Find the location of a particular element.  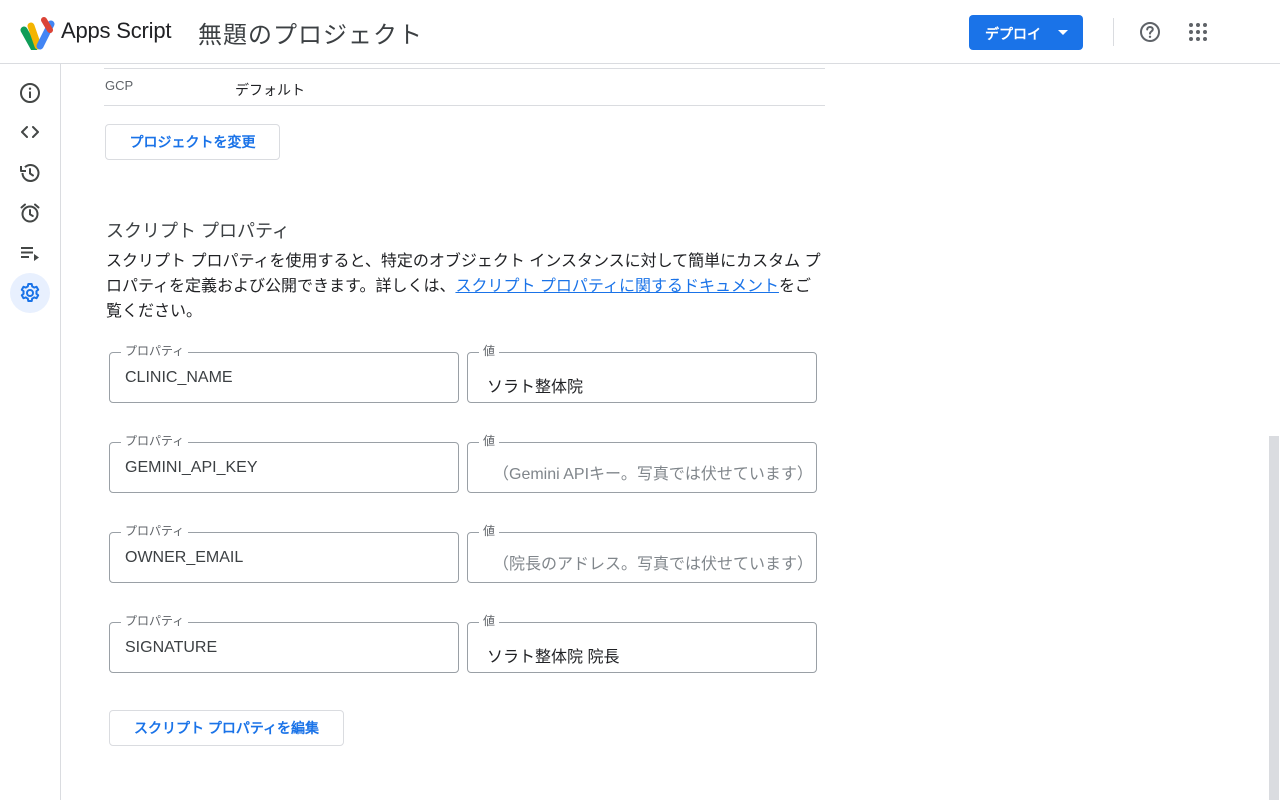

property-value: （Gemini APIキー。写真では伏せています） is located at coordinates (653, 474).